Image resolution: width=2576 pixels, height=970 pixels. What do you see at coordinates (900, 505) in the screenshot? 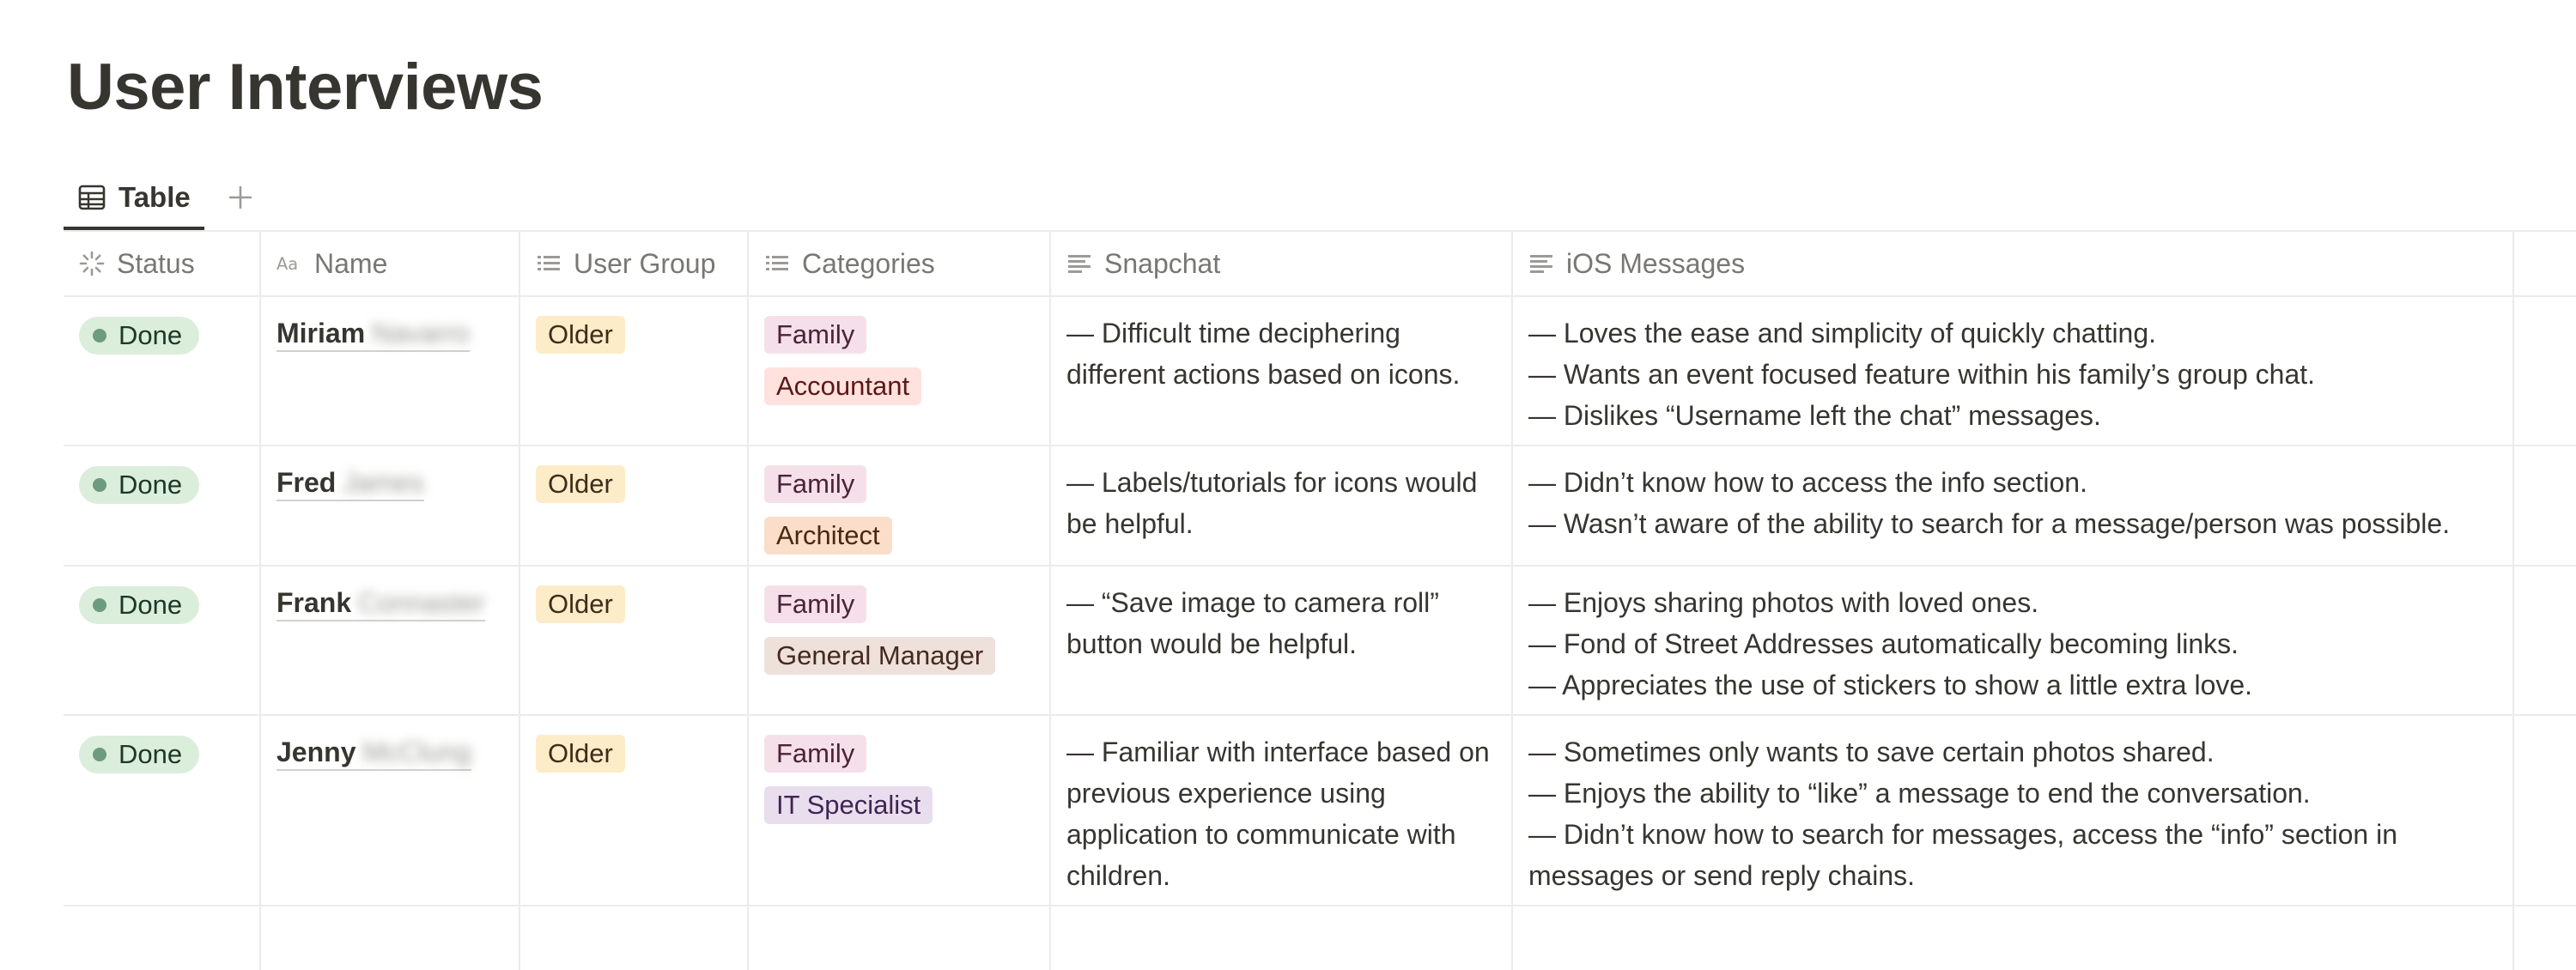
I see `categories-cell: Family Architect` at bounding box center [900, 505].